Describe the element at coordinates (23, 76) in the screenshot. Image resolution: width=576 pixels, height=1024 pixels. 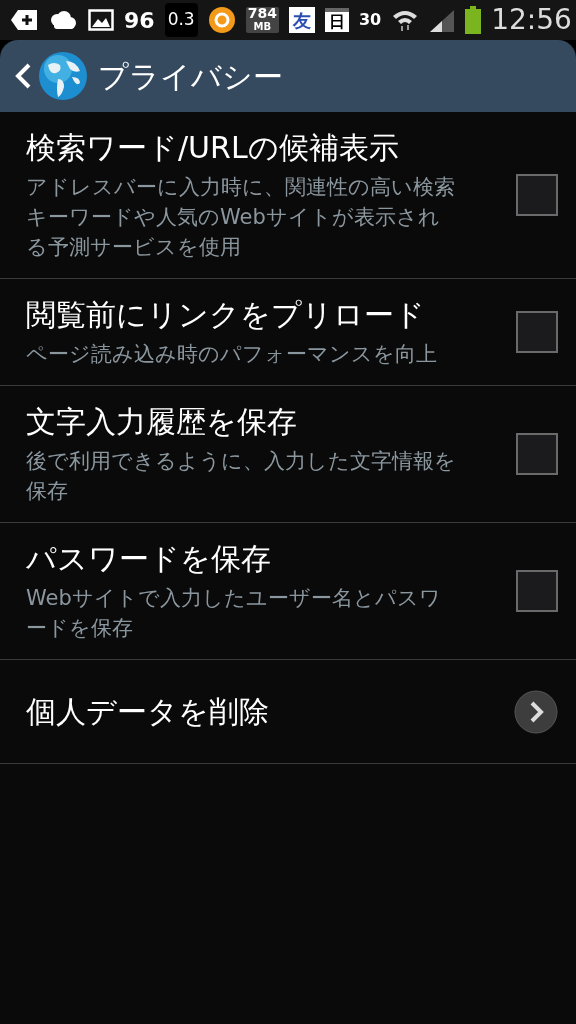
I see `back-icon` at that location.